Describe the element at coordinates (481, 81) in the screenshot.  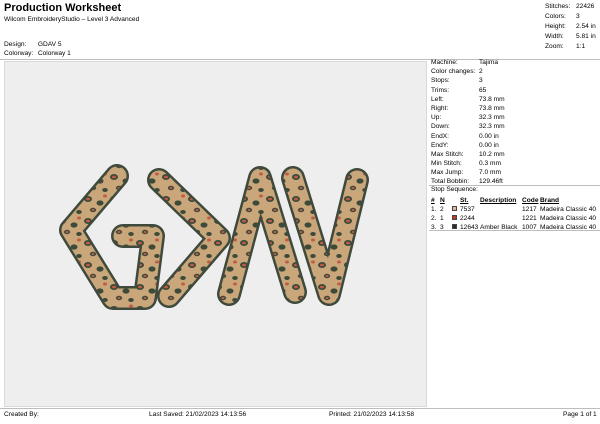
I see `info-value: 3` at that location.